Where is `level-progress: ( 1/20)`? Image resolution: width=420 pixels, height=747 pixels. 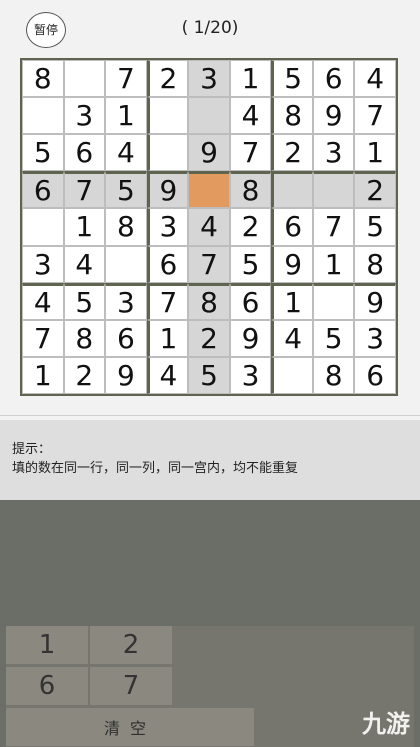
level-progress: ( 1/20) is located at coordinates (210, 28).